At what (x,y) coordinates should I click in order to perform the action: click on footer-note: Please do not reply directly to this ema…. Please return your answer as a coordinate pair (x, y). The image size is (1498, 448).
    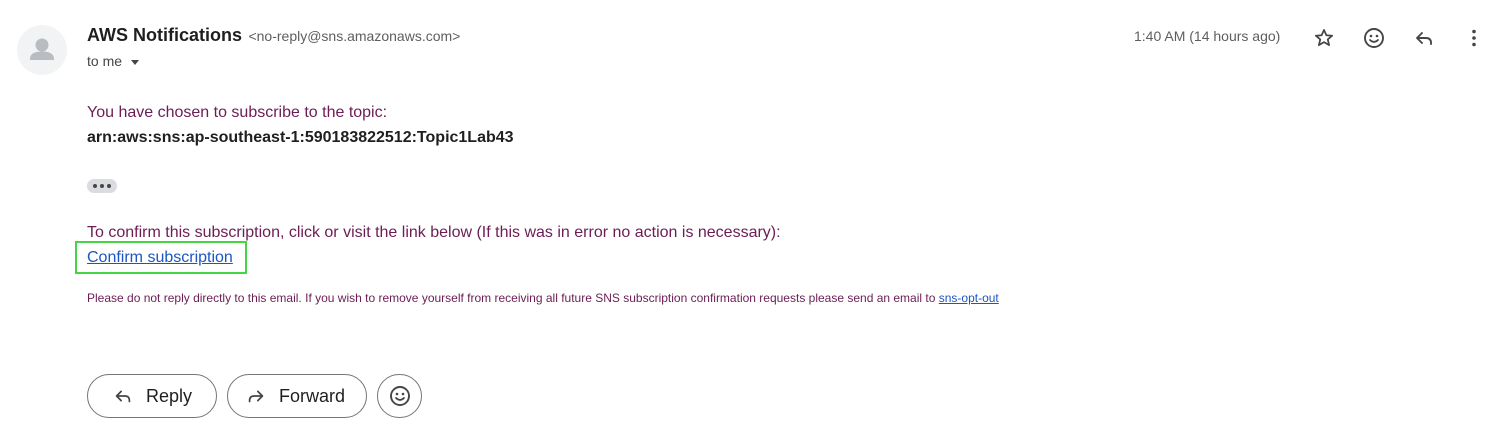
    Looking at the image, I should click on (543, 298).